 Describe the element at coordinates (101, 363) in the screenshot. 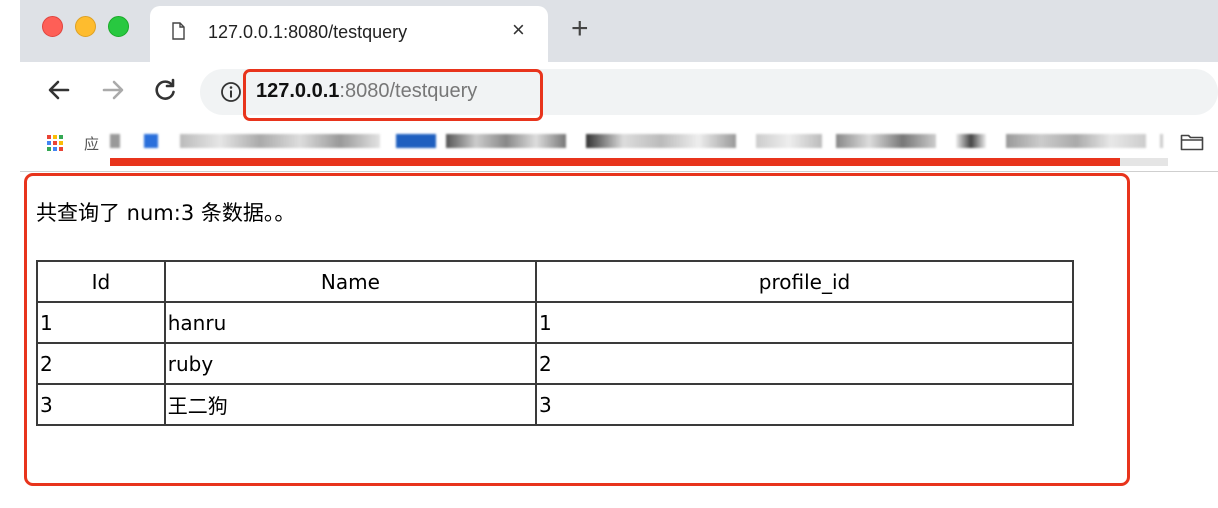

I see `cell-id: 2` at that location.